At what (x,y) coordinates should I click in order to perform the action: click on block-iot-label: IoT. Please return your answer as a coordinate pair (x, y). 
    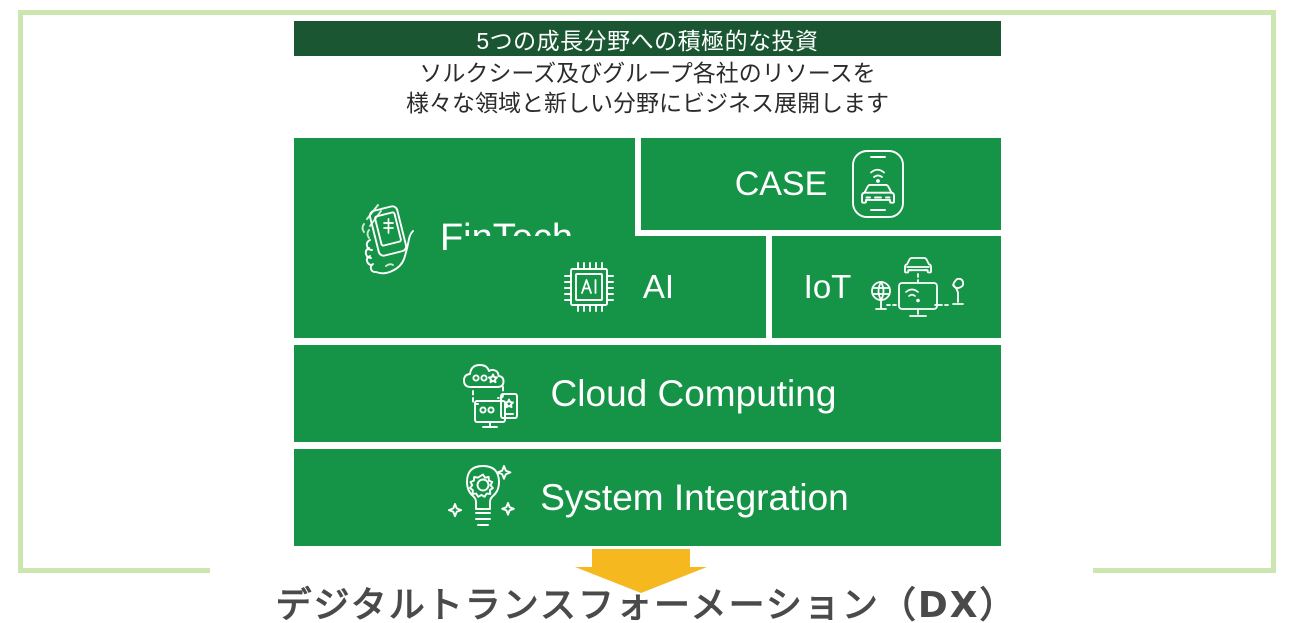
    Looking at the image, I should click on (827, 286).